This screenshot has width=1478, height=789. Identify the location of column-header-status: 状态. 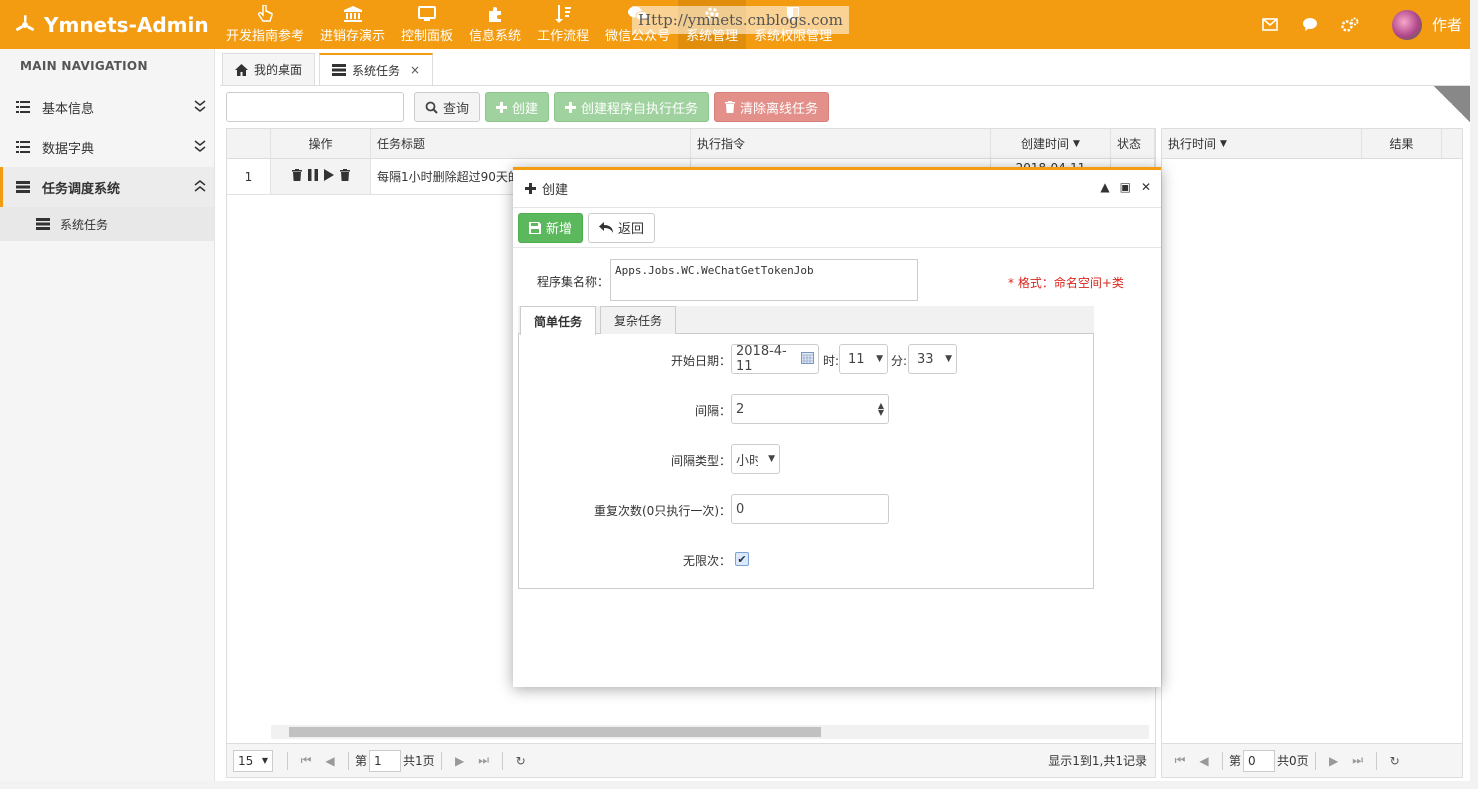
(1133, 143).